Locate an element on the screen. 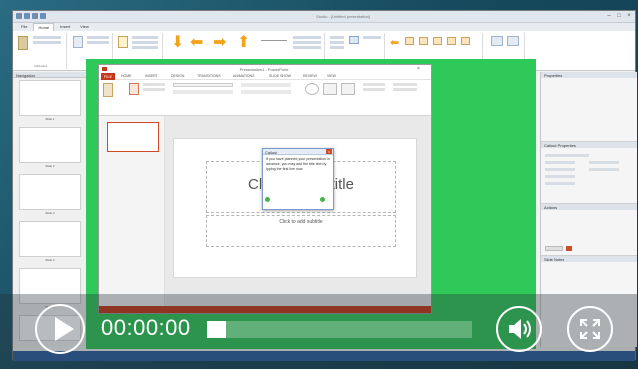  ppt-shapes-icon is located at coordinates (312, 89).